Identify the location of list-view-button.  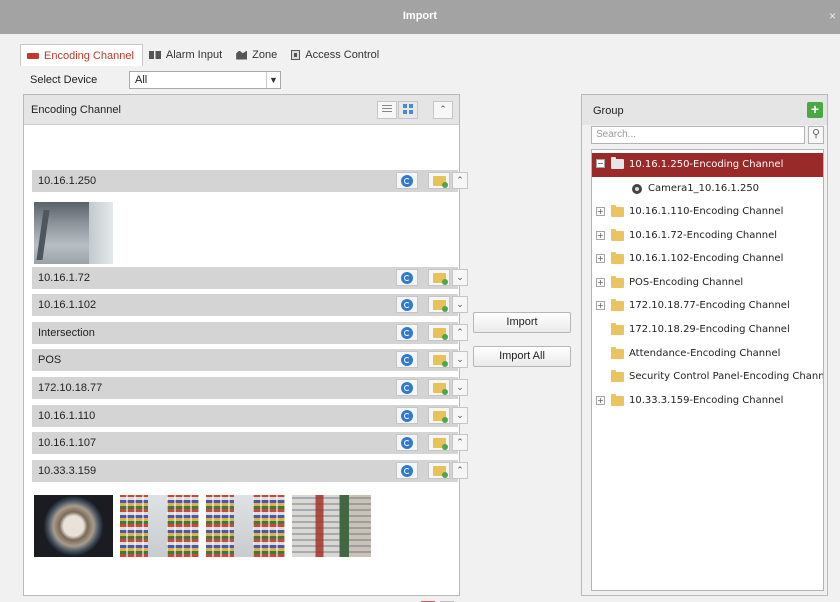
(387, 110).